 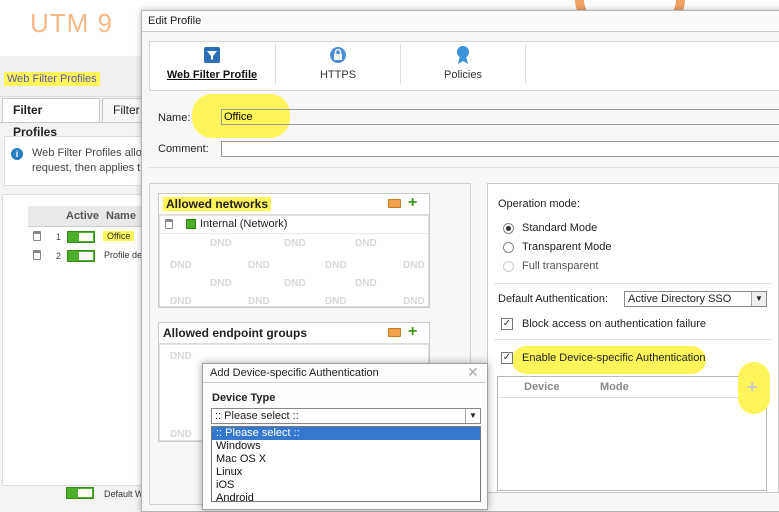 I want to click on endpoint-groups-title: Allowed endpoint groups, so click(x=235, y=333).